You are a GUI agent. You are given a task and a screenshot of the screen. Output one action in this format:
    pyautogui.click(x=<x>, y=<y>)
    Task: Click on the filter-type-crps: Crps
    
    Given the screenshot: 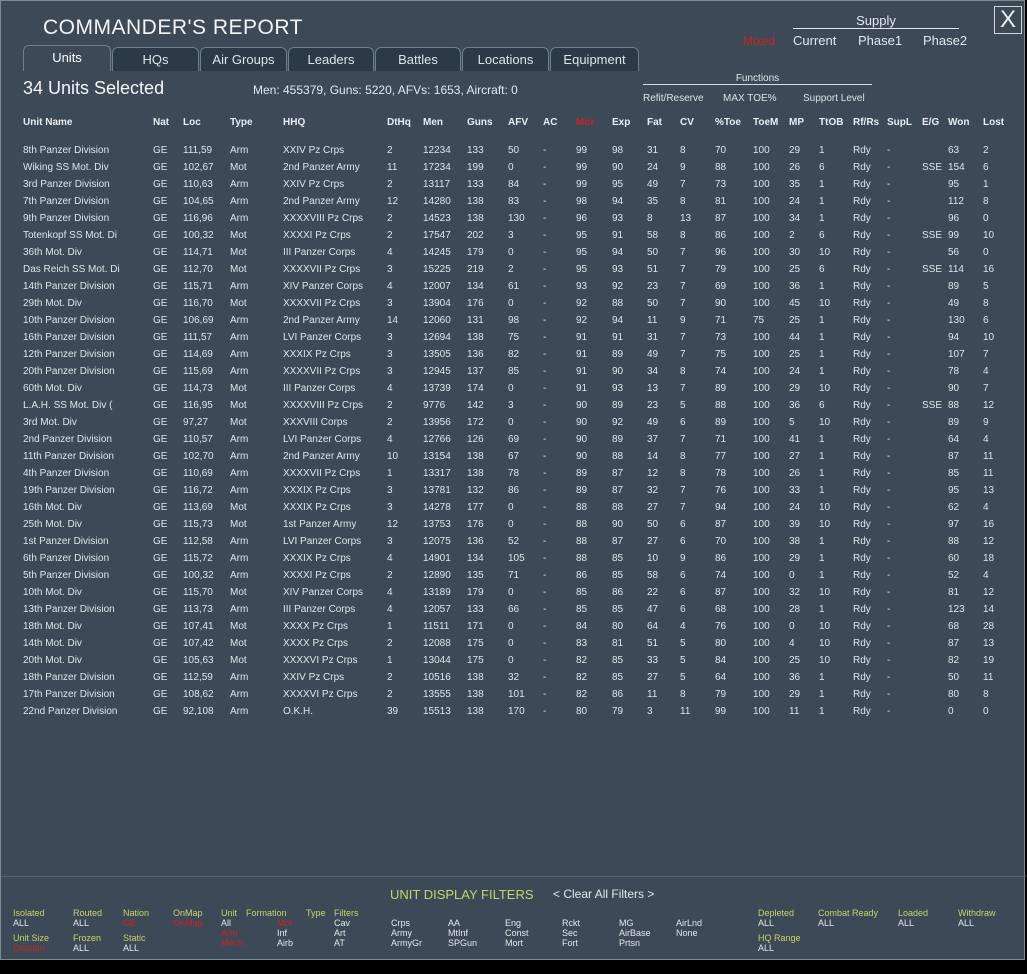 What is the action you would take?
    pyautogui.click(x=400, y=923)
    